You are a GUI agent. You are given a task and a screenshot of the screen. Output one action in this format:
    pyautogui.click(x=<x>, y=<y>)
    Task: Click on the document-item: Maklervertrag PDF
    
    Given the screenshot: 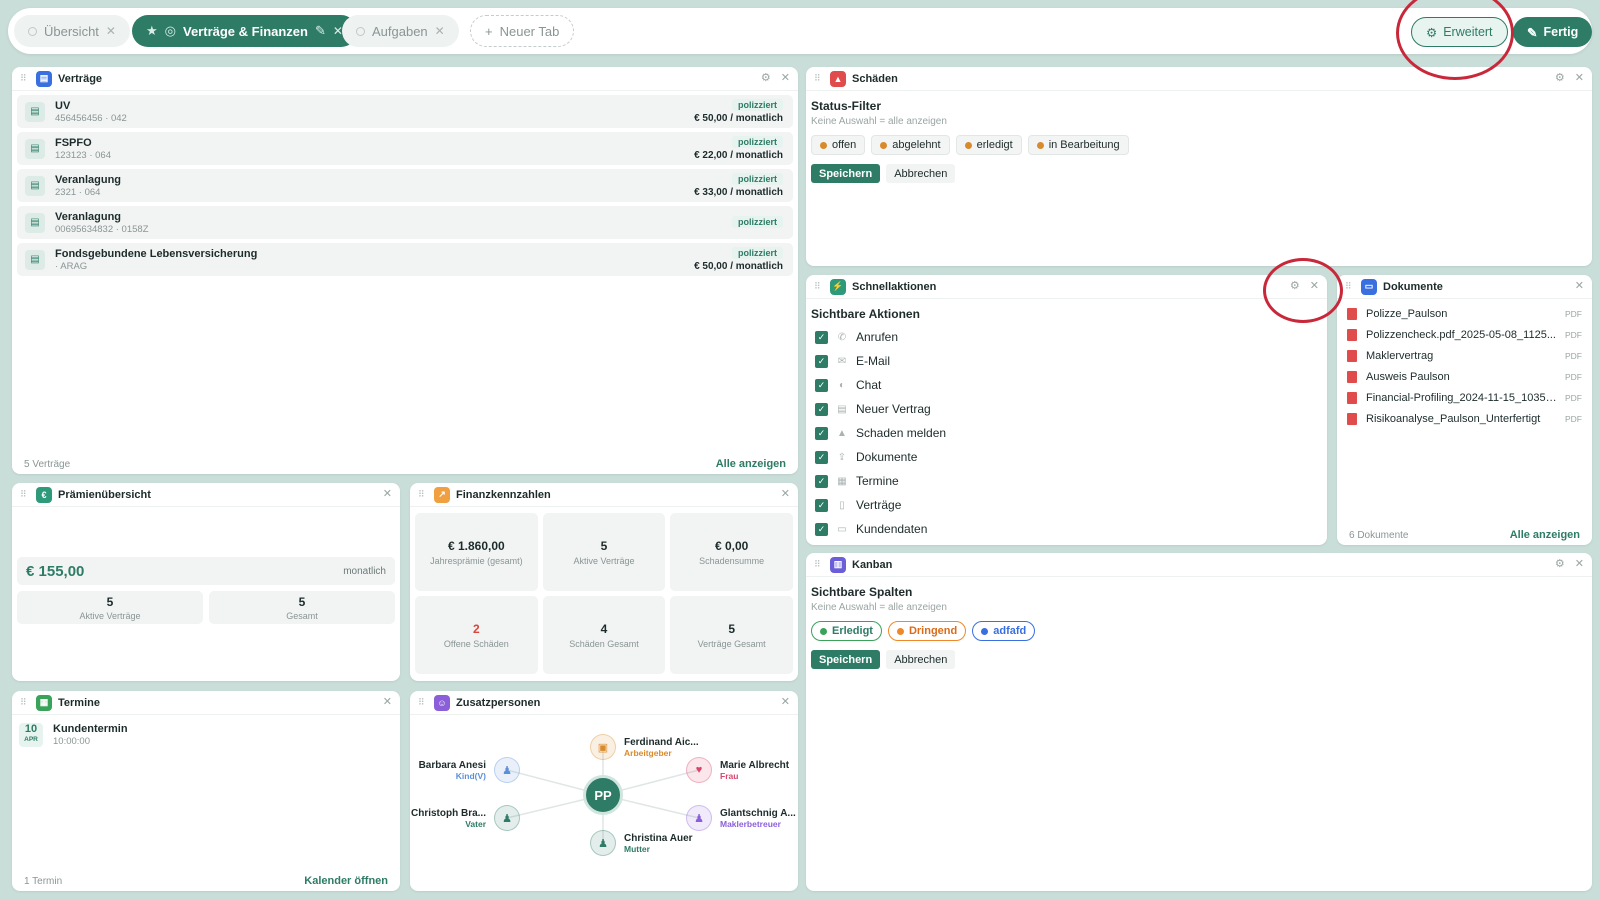 What is the action you would take?
    pyautogui.click(x=1464, y=355)
    